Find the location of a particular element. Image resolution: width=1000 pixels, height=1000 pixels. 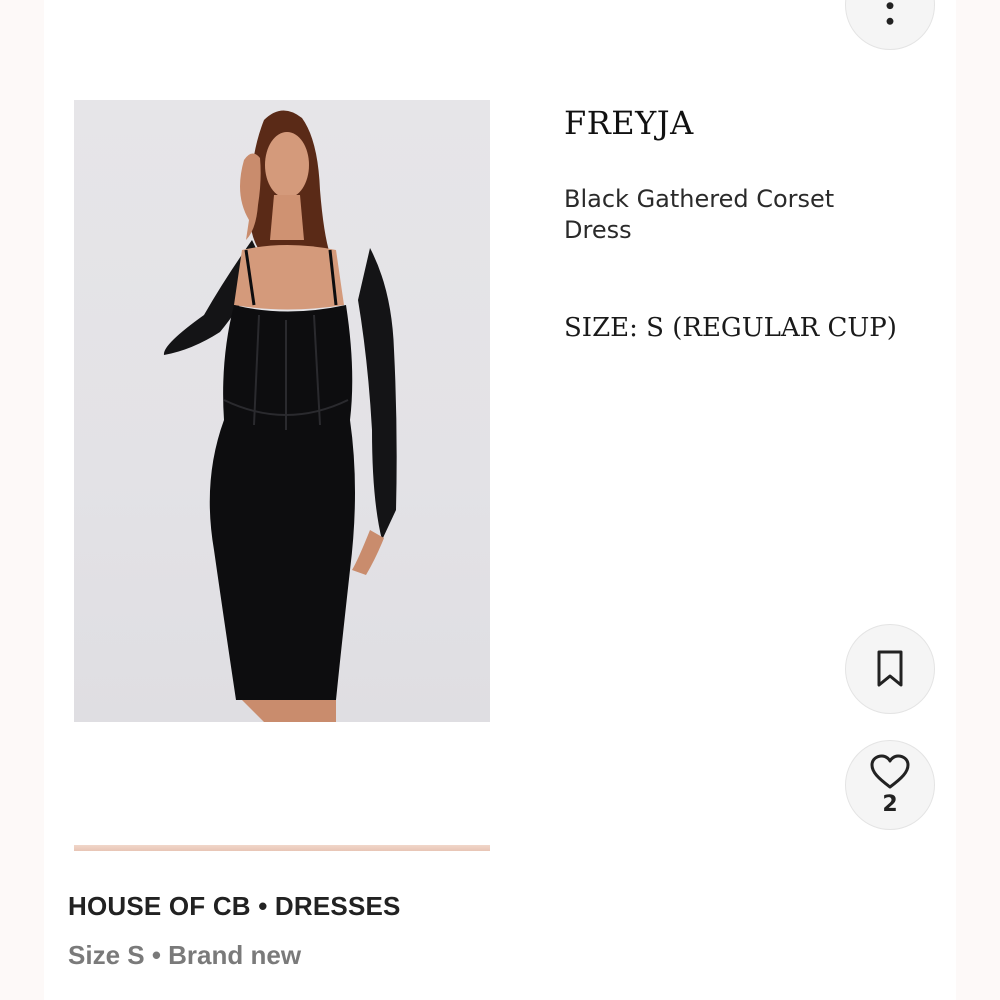

listing-size-label: SIZE: S (REGULAR CUP) is located at coordinates (730, 328).